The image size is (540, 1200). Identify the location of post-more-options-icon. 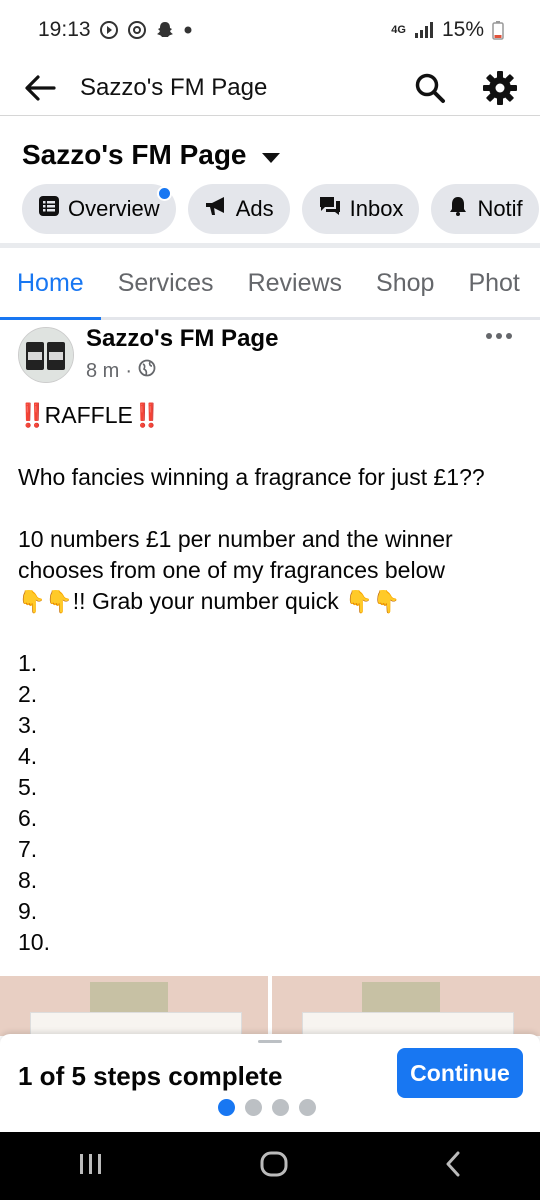
(501, 336).